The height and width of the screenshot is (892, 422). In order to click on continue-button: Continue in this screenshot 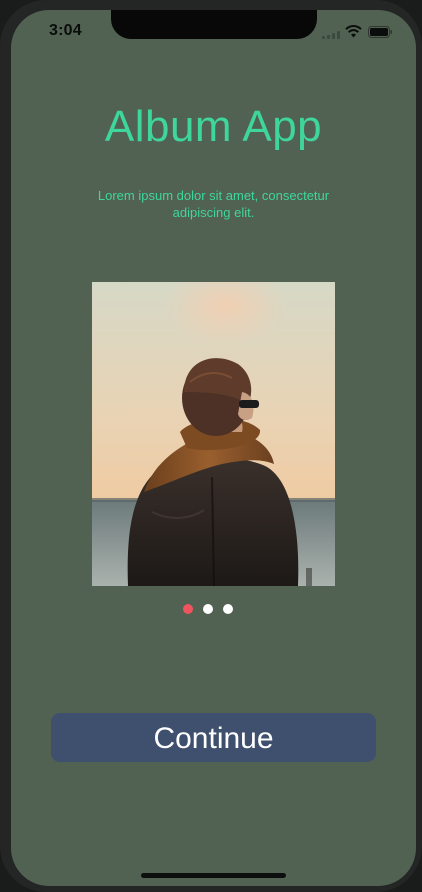, I will do `click(213, 737)`.